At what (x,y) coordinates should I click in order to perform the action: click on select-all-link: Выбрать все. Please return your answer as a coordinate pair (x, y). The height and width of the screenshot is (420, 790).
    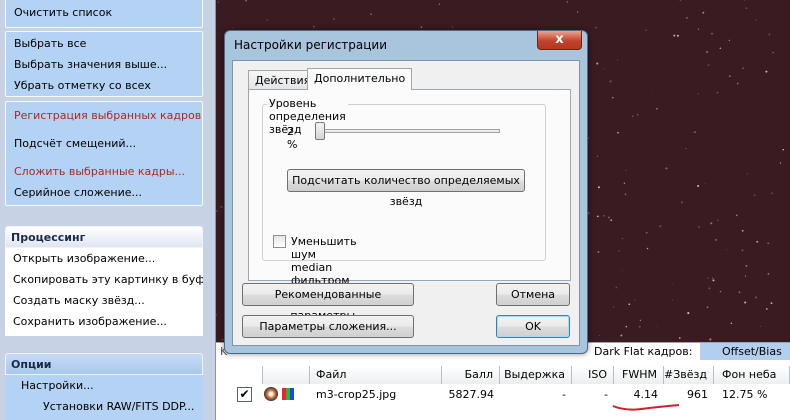
    Looking at the image, I should click on (104, 43).